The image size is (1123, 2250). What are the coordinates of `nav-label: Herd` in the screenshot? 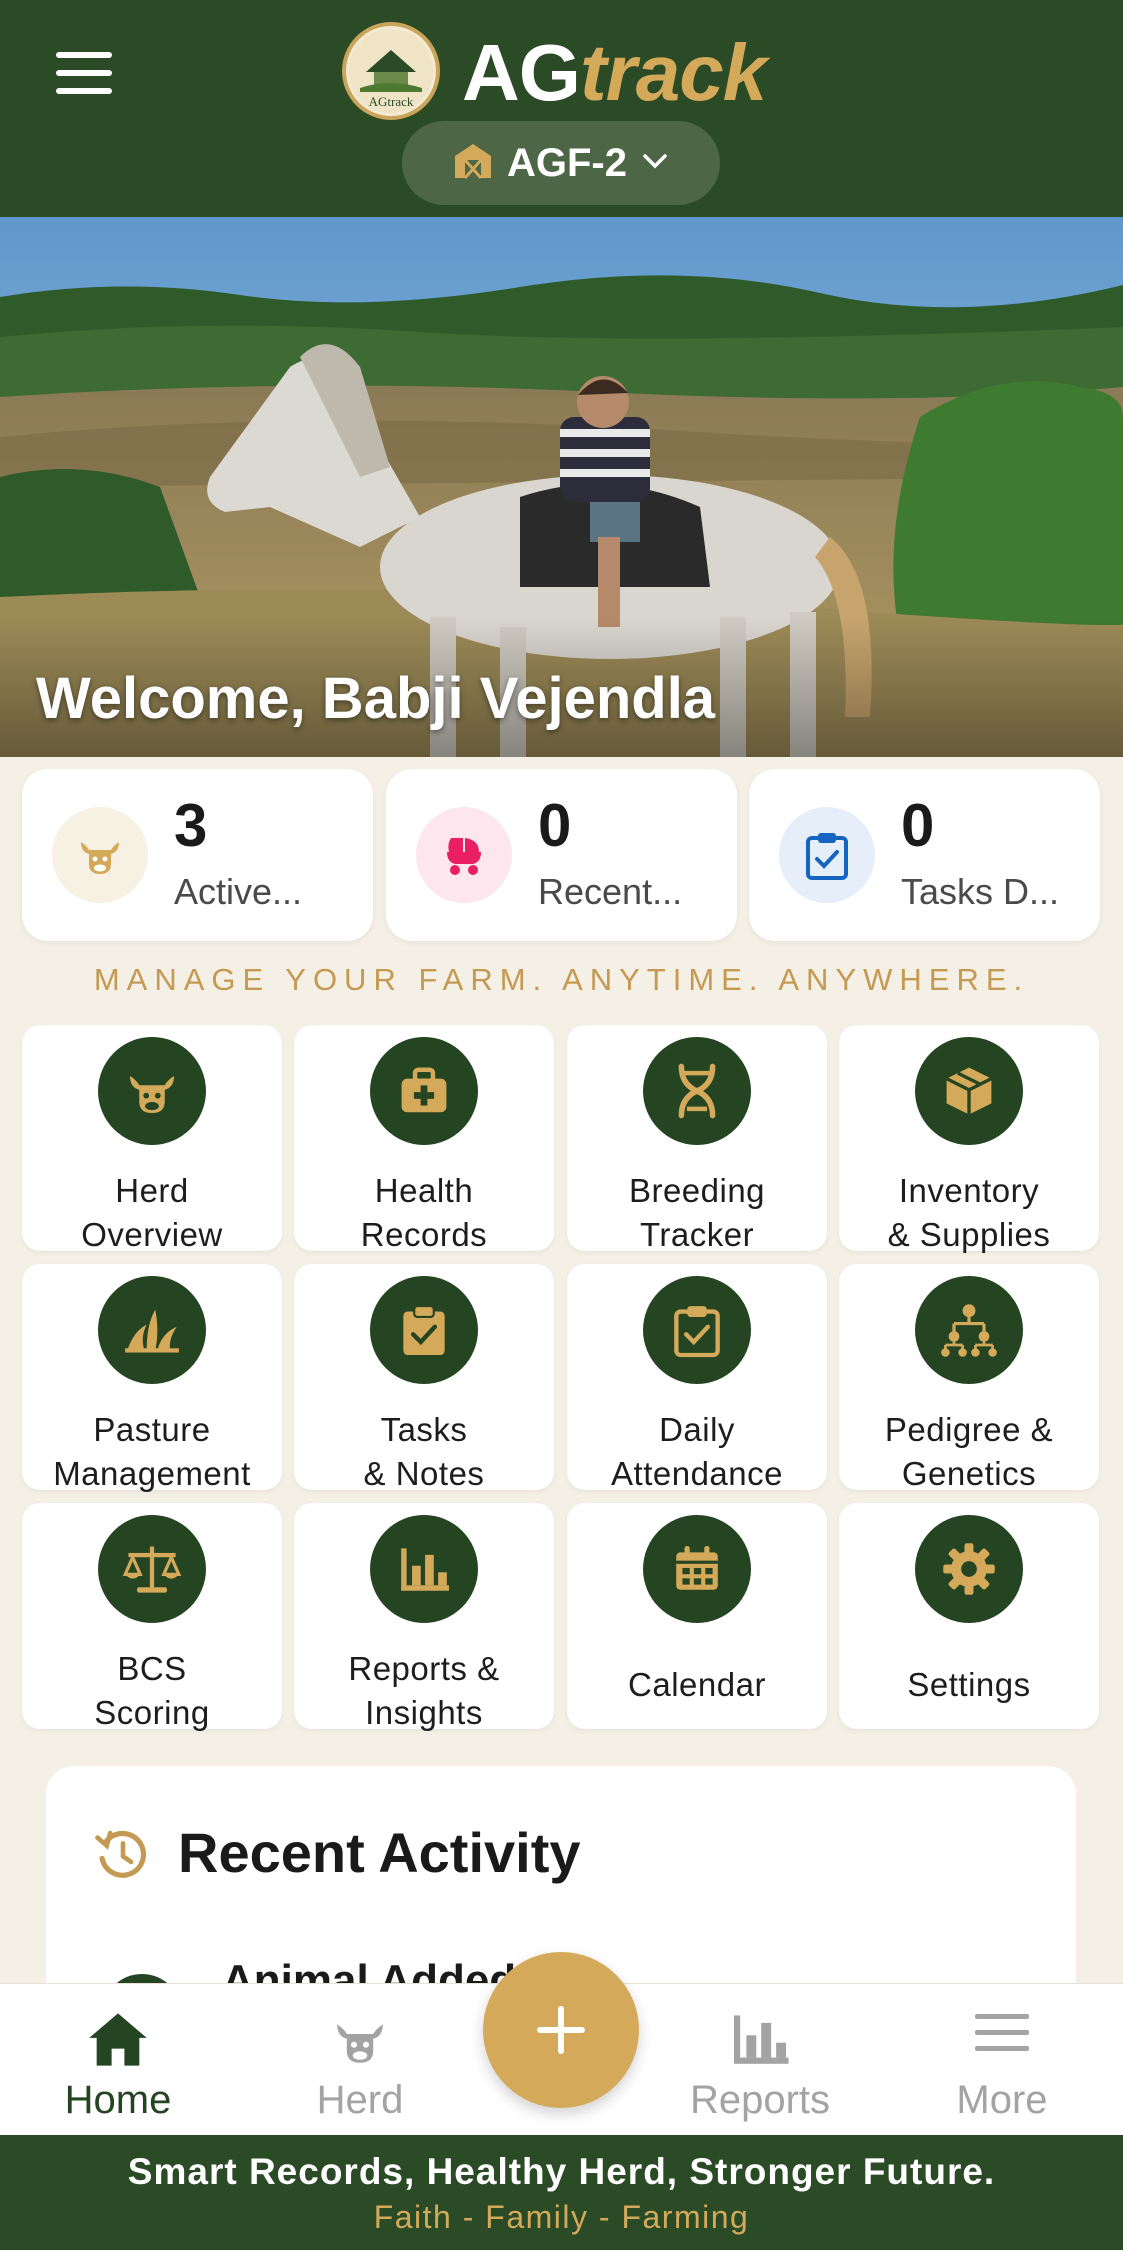 It's located at (360, 2100).